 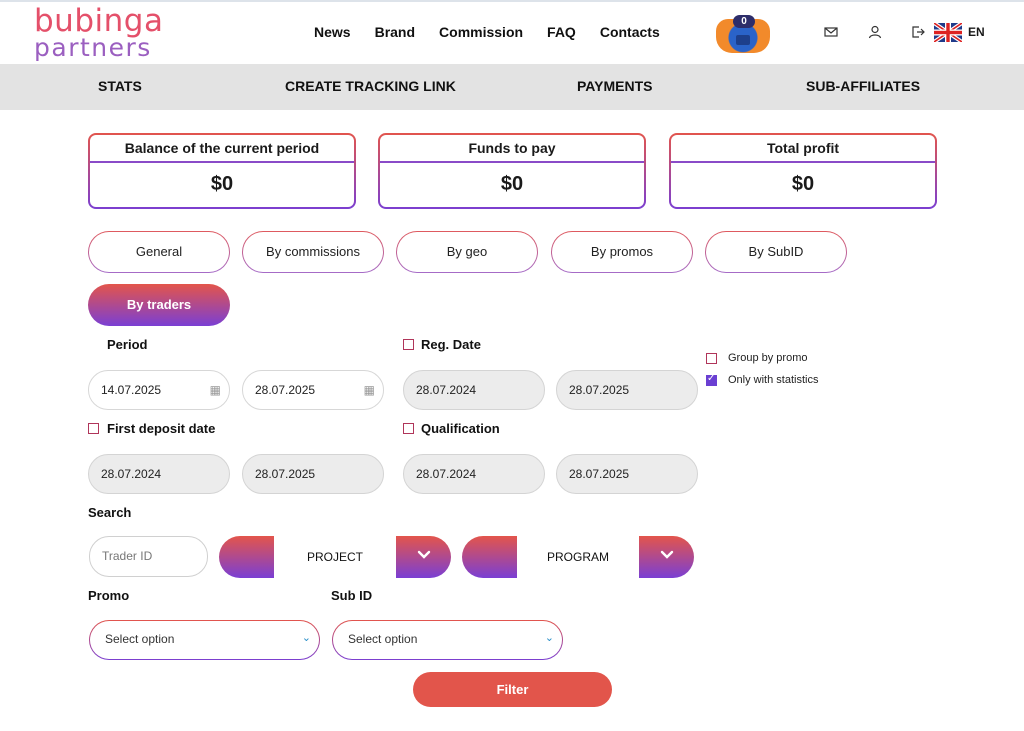 I want to click on tab-by-promos: By promos, so click(x=622, y=252).